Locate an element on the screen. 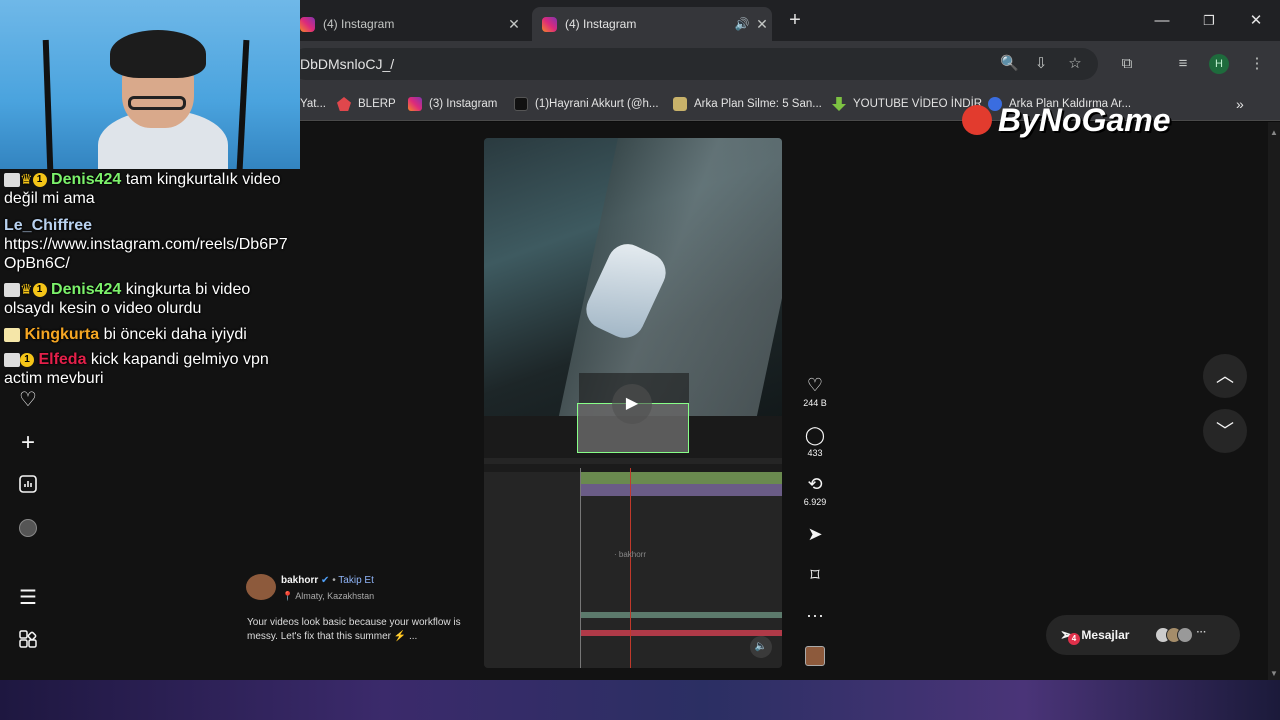 The image size is (1280, 720). like-button: ♡ 244 B is located at coordinates (815, 391).